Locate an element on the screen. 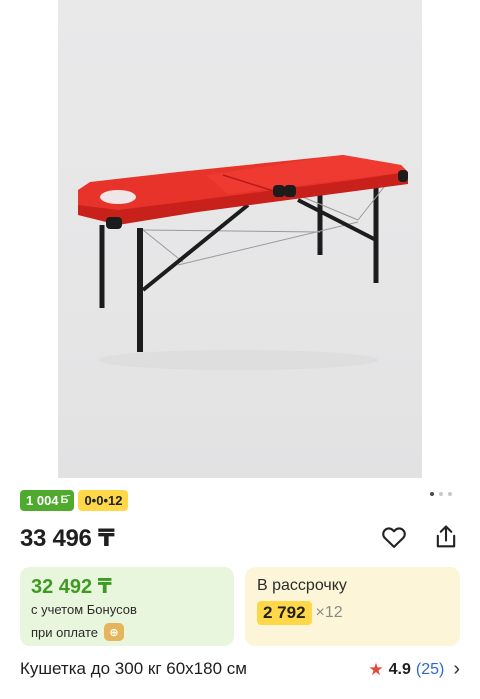 The width and height of the screenshot is (480, 699). bonus-payment-caption: при оплате ⊕ is located at coordinates (77, 632).